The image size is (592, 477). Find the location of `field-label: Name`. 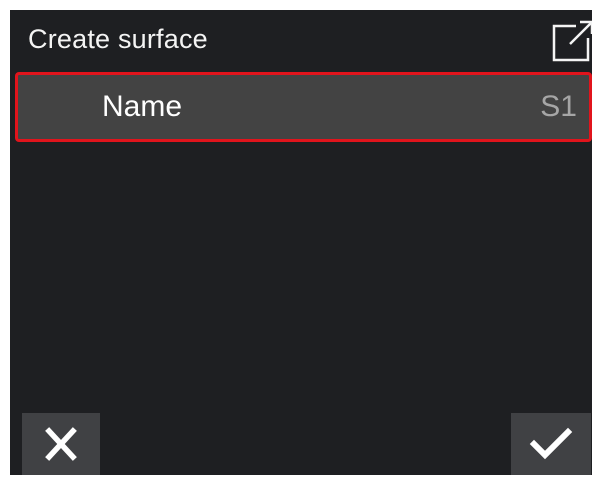

field-label: Name is located at coordinates (142, 106).